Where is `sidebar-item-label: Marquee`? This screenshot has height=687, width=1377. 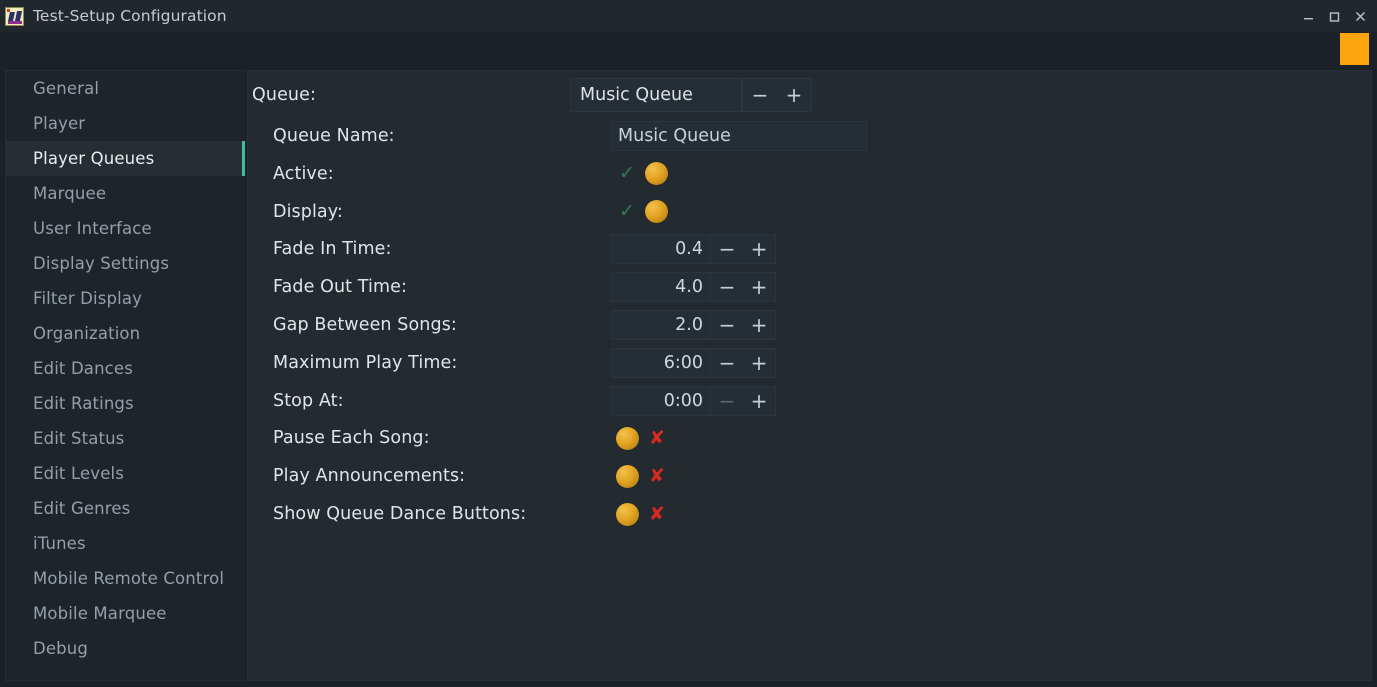 sidebar-item-label: Marquee is located at coordinates (70, 193).